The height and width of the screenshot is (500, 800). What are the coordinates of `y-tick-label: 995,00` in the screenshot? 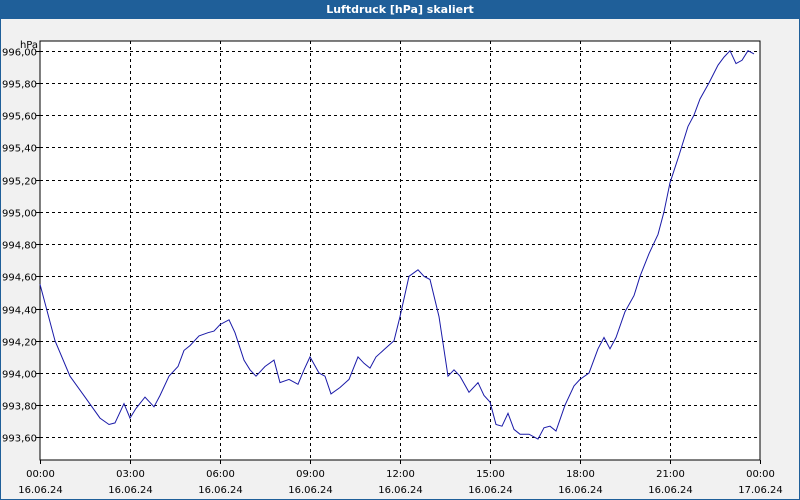 It's located at (19, 214).